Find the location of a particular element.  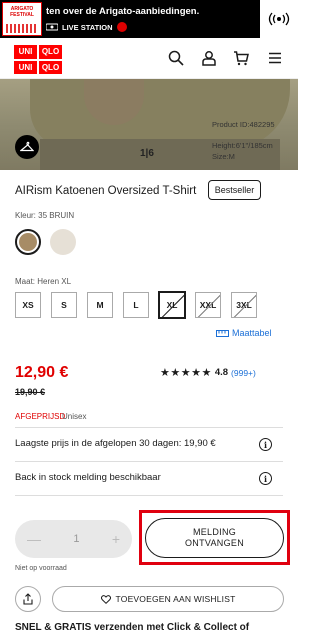

rating: ★★★★★ 4.8 (999+) is located at coordinates (208, 372).